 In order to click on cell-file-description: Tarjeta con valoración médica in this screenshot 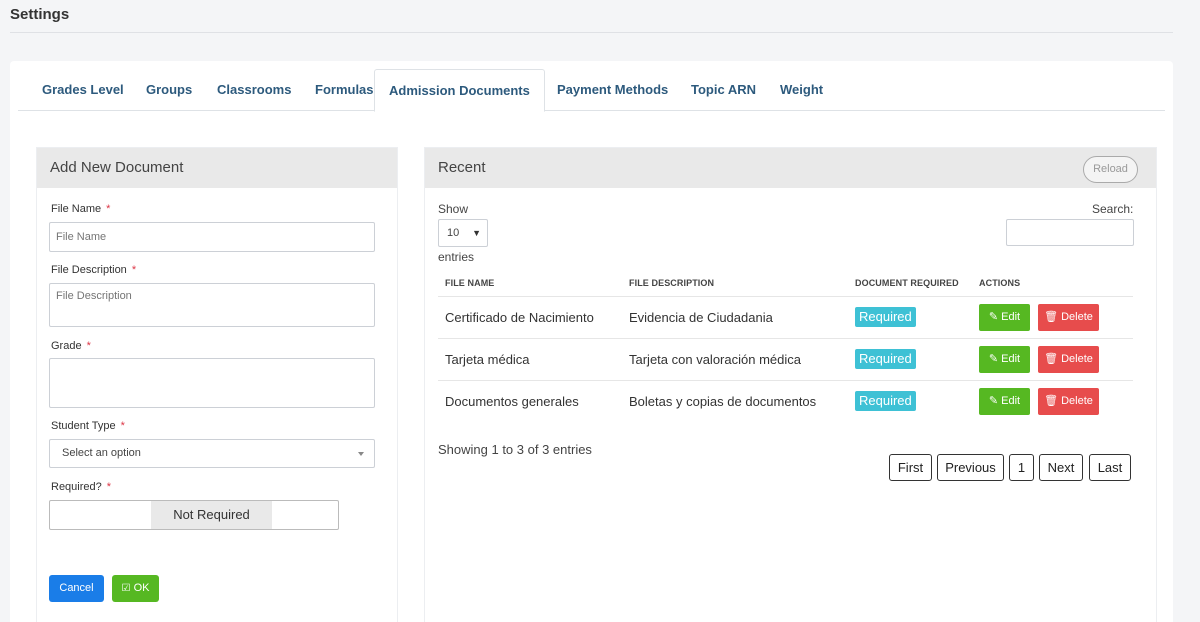, I will do `click(715, 359)`.